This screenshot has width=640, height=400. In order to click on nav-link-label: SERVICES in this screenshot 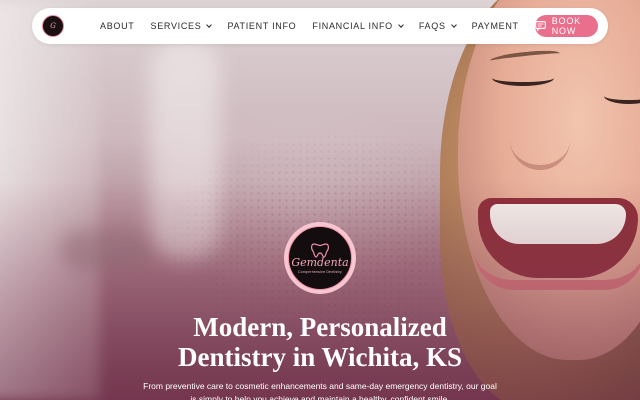, I will do `click(176, 26)`.